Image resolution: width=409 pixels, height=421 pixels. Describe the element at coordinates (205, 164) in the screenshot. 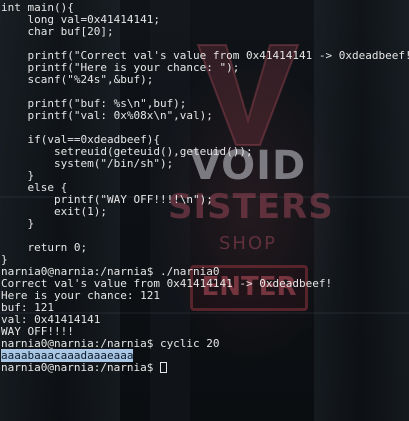

I see `terminal-line: system("/bin/sh");` at that location.